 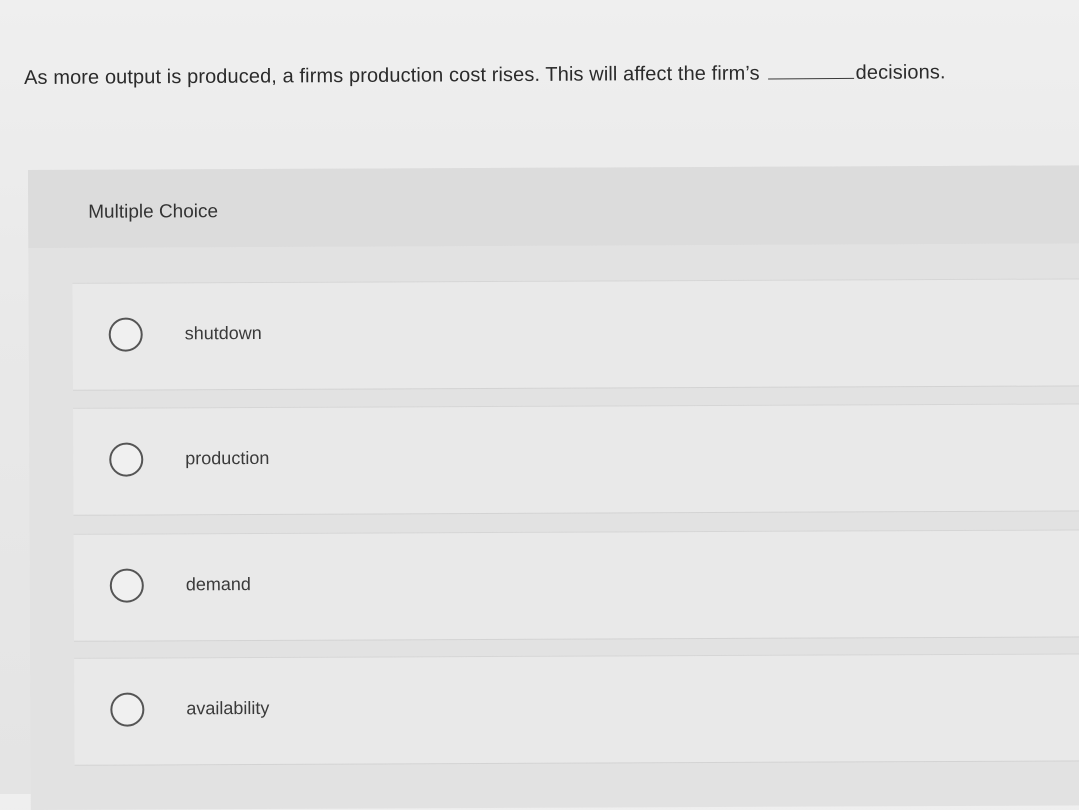 I want to click on answer-option-production: production, so click(x=576, y=459).